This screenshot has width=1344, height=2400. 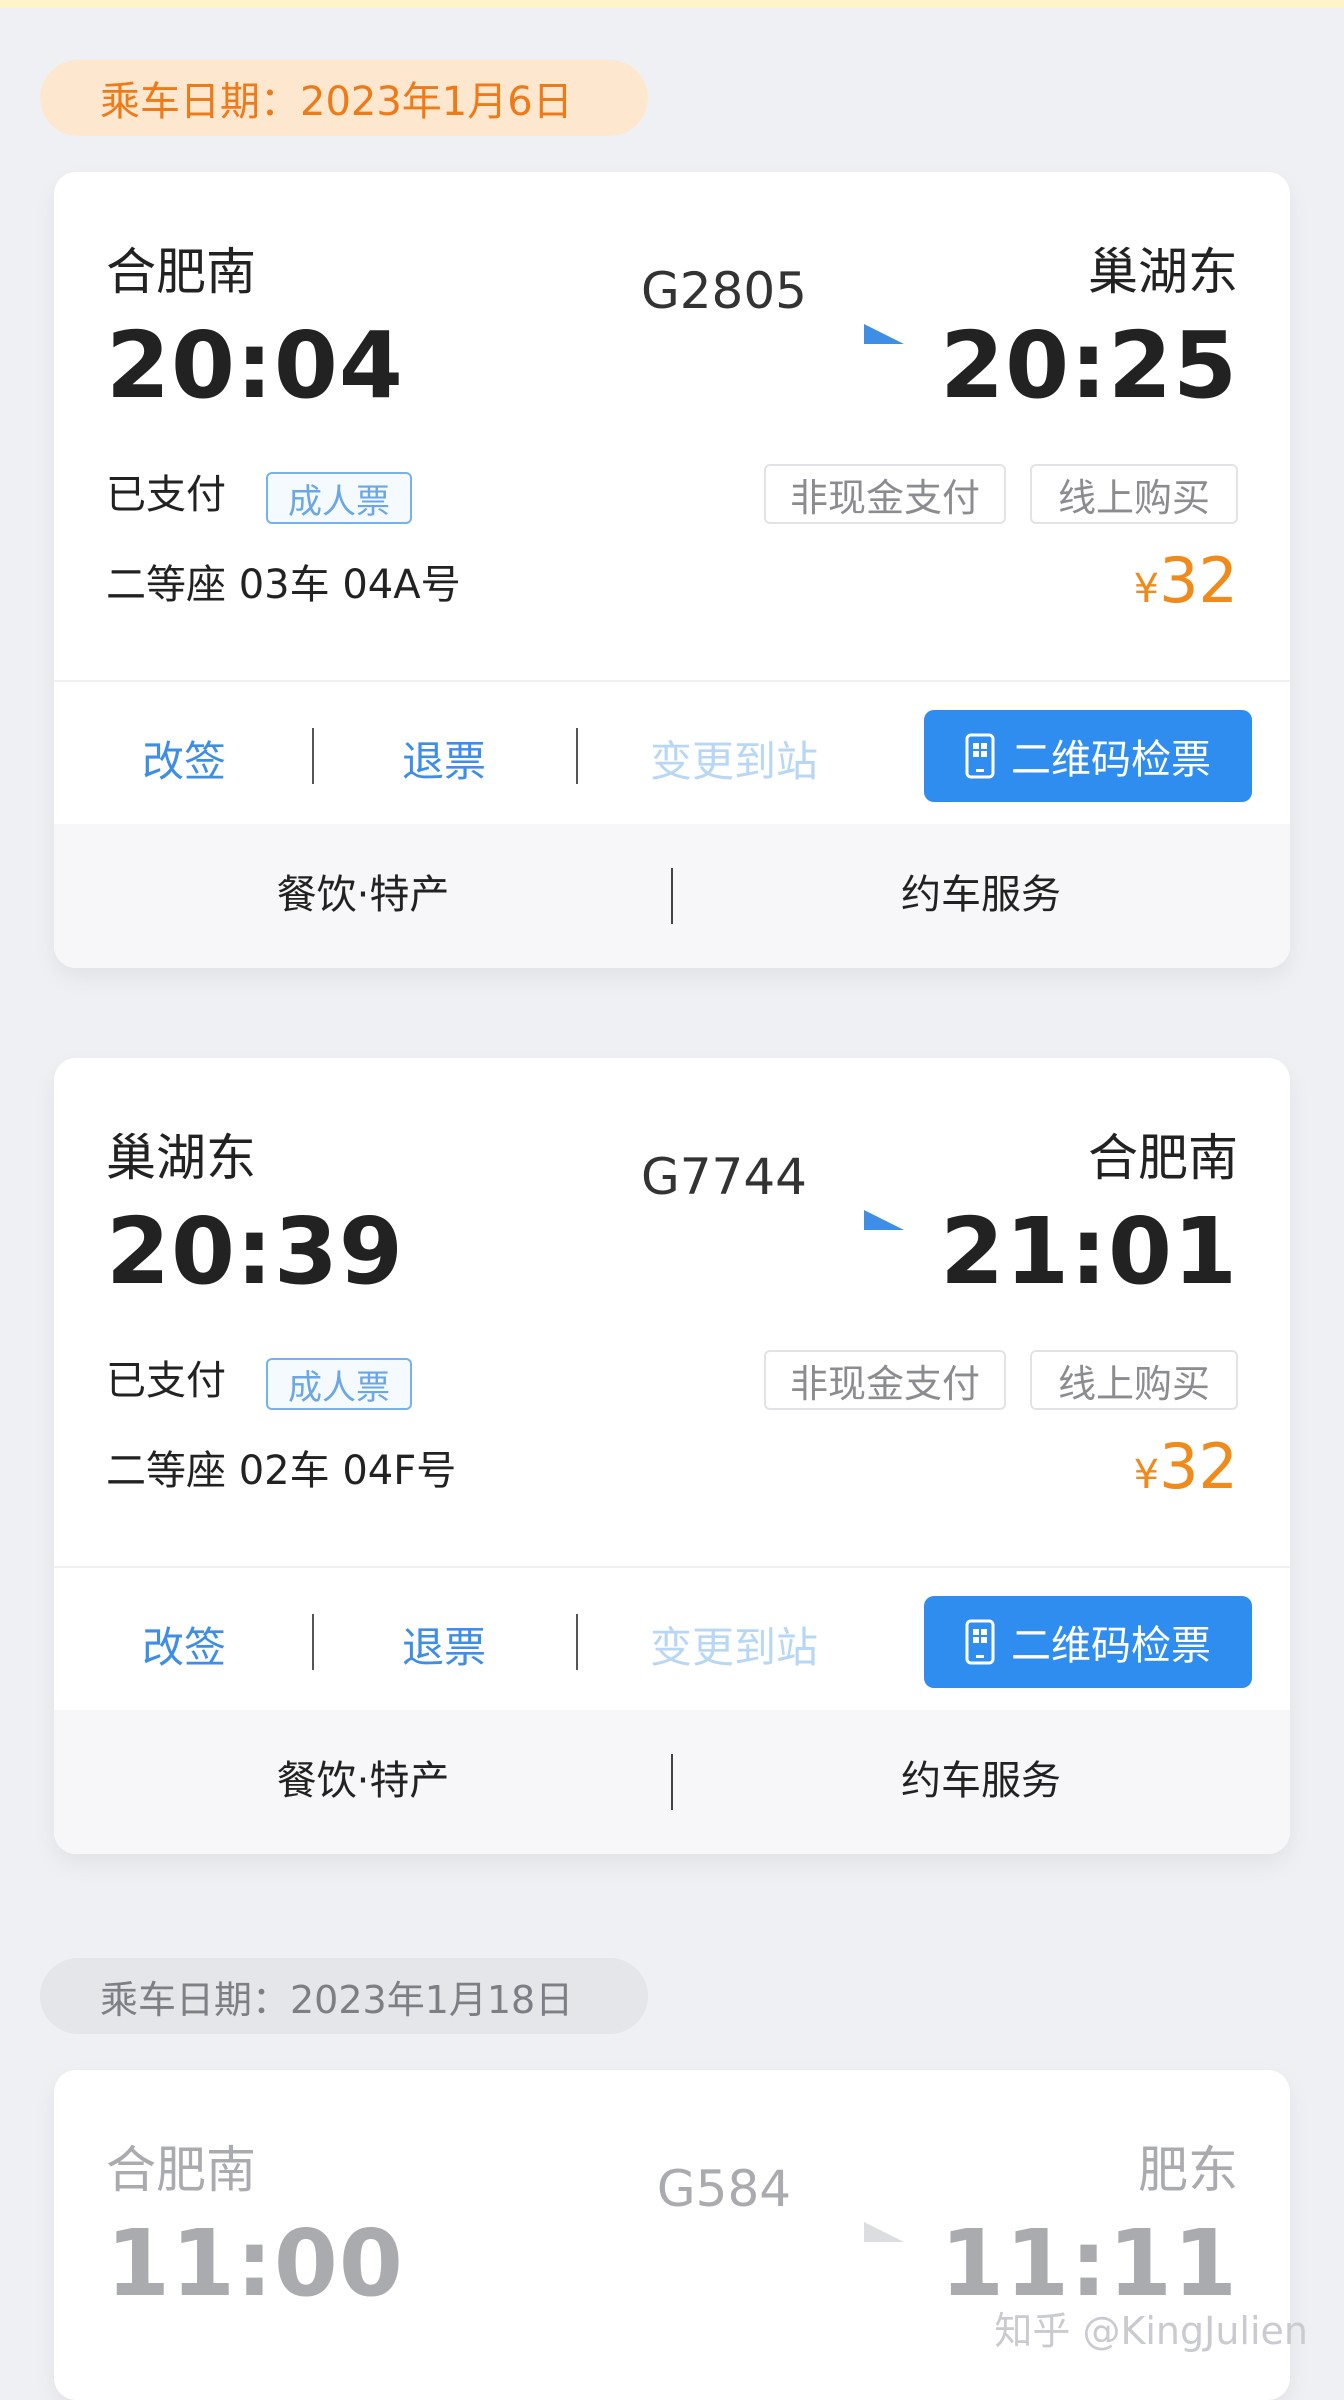 What do you see at coordinates (1163, 272) in the screenshot?
I see `arrival-station: 巢湖东` at bounding box center [1163, 272].